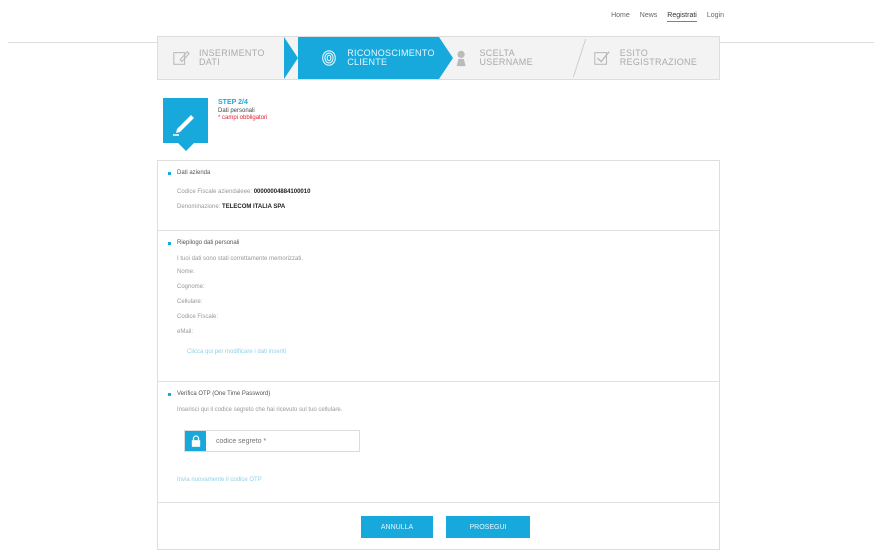 Image resolution: width=874 pixels, height=550 pixels. Describe the element at coordinates (282, 441) in the screenshot. I see `otp-code-input` at that location.